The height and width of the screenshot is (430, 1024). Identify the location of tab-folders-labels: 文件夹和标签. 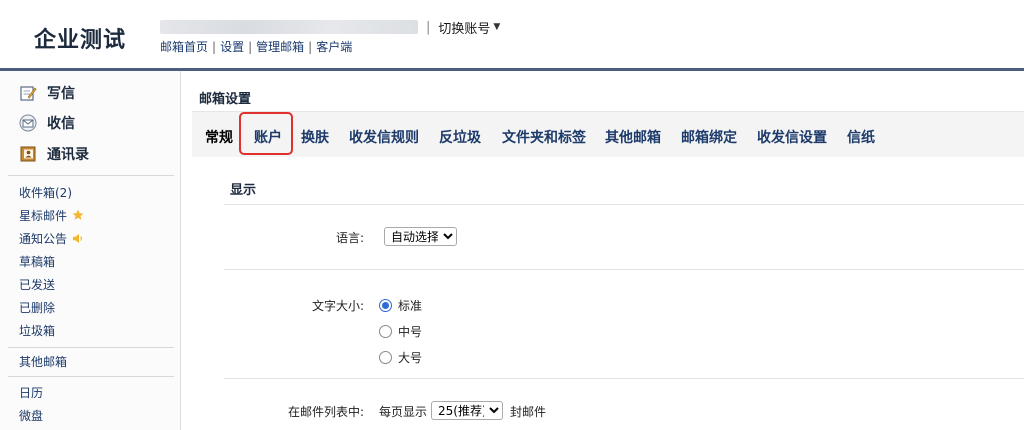
(544, 137).